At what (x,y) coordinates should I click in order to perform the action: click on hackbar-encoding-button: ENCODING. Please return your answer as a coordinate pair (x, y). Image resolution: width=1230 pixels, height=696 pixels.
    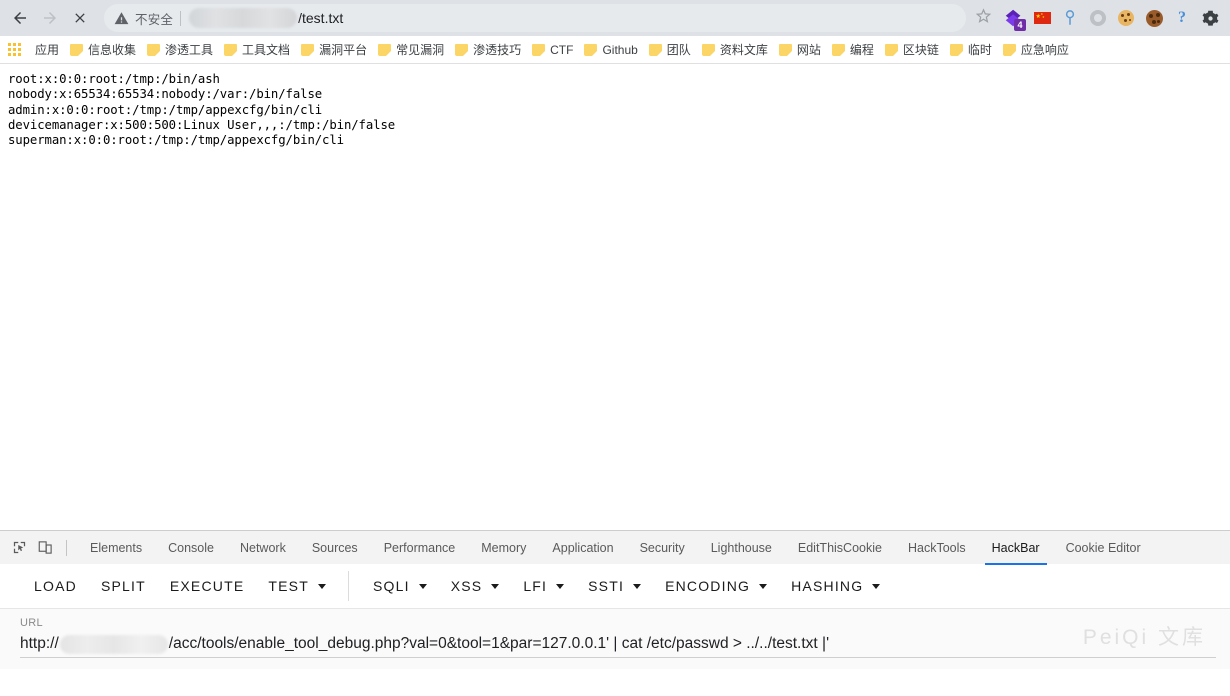
    Looking at the image, I should click on (716, 586).